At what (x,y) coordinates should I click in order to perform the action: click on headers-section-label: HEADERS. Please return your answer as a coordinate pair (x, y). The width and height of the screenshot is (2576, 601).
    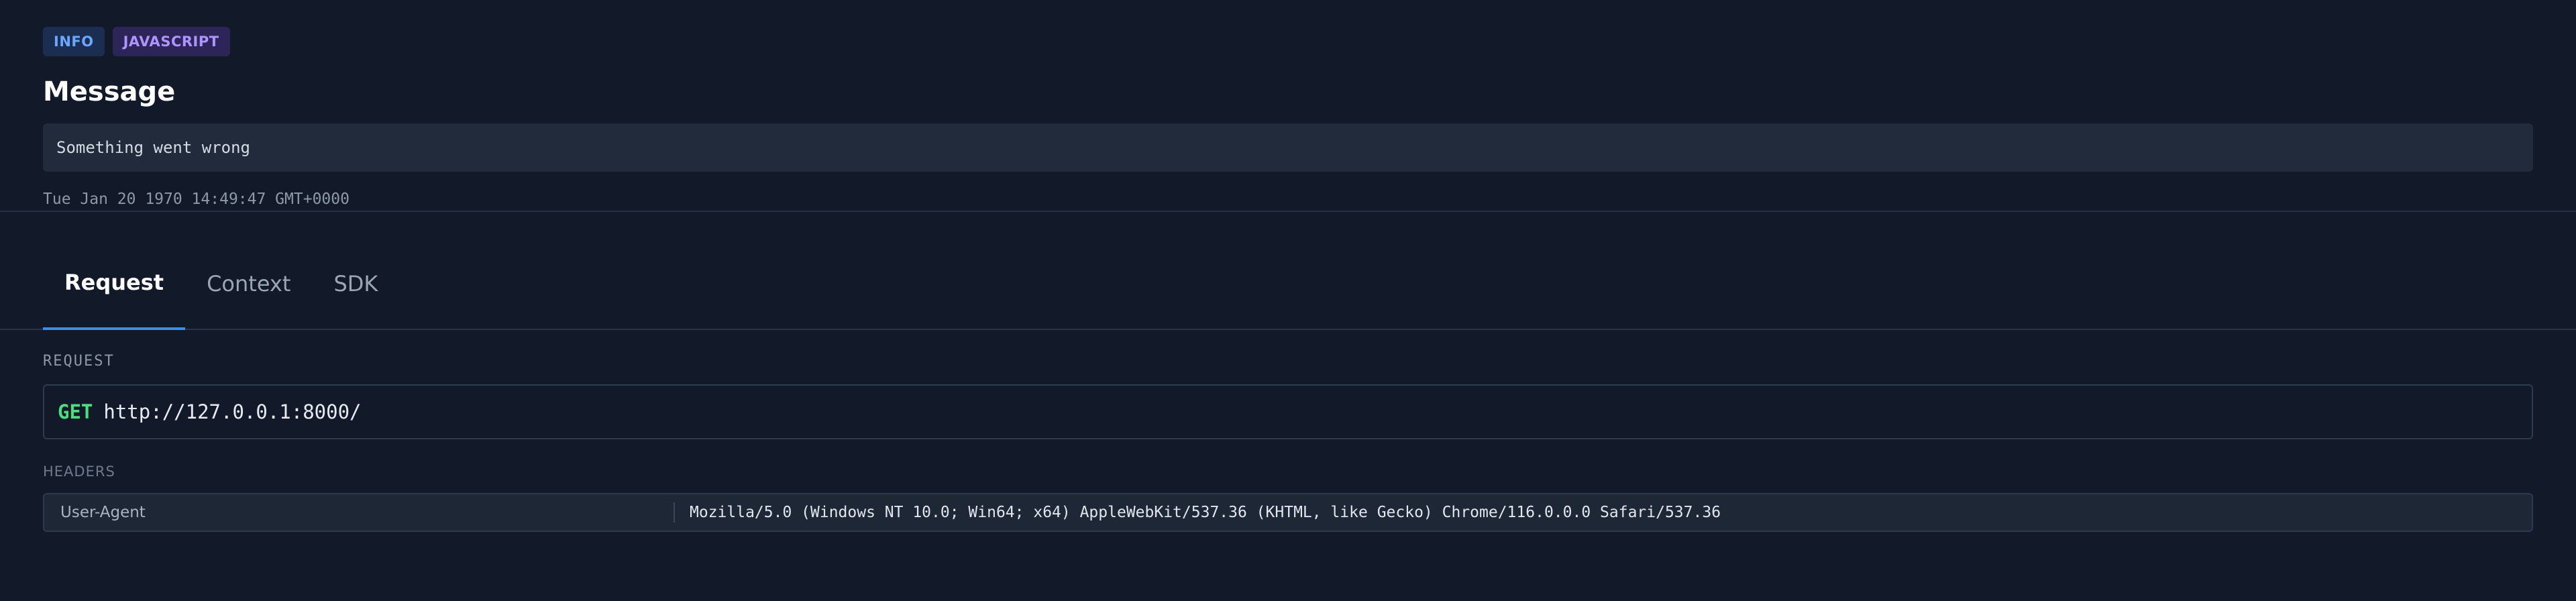
    Looking at the image, I should click on (79, 471).